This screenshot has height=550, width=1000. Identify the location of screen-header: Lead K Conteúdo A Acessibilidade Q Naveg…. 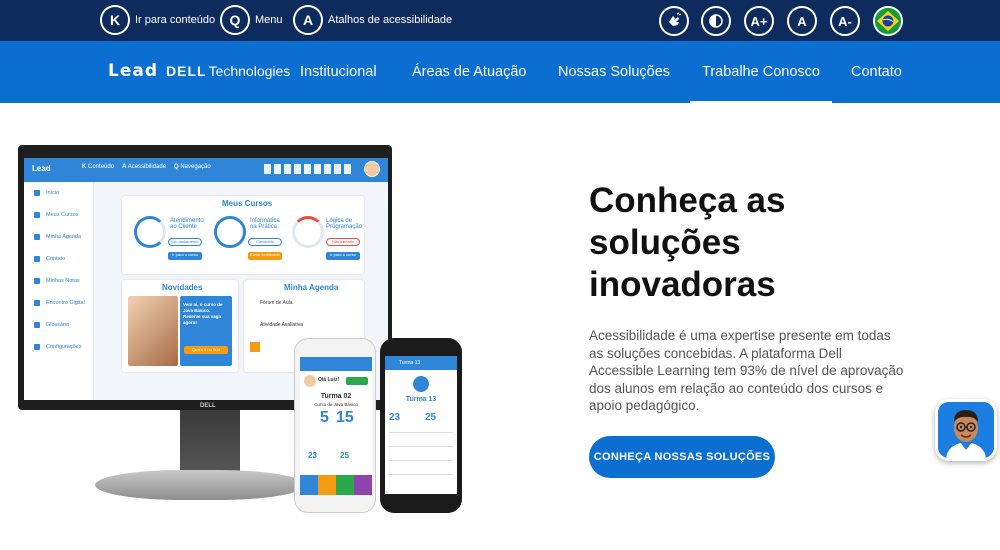
(206, 170).